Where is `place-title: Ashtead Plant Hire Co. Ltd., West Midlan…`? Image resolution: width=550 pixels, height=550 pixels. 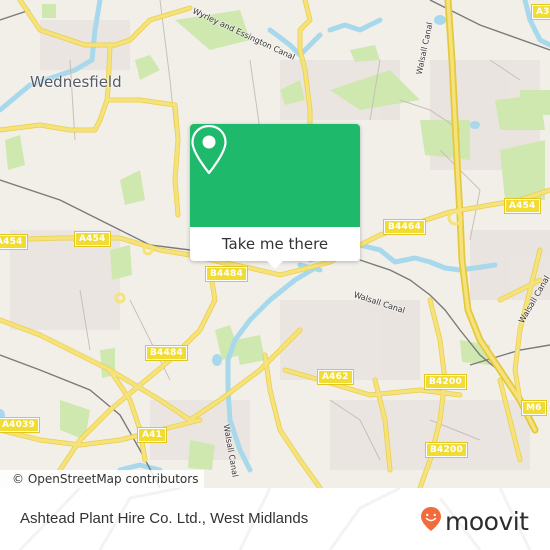 place-title: Ashtead Plant Hire Co. Ltd., West Midlan… is located at coordinates (164, 518).